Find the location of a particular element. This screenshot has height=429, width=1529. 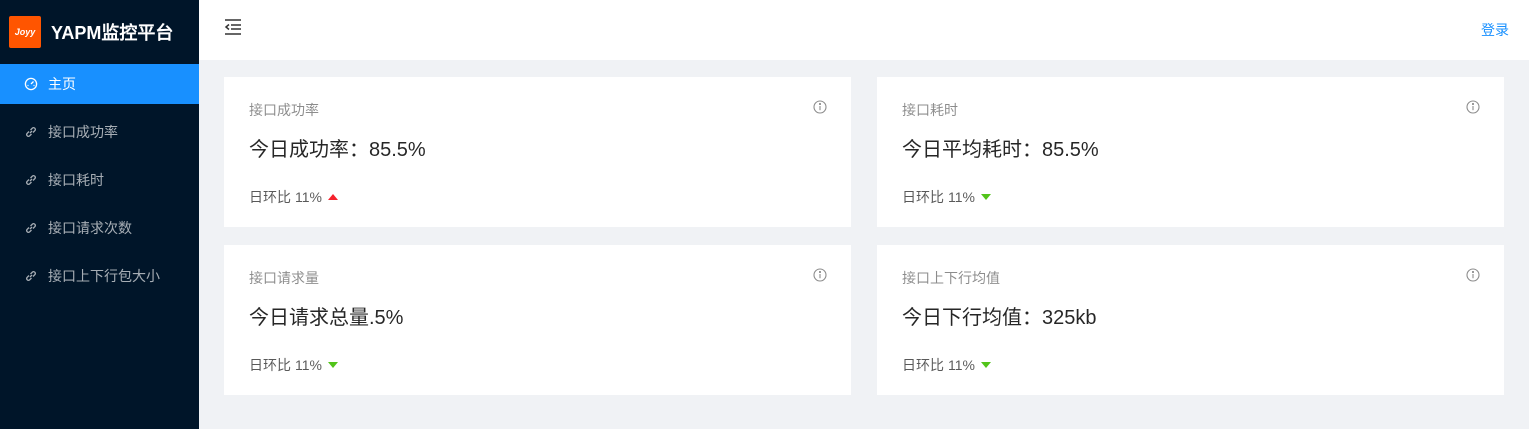

sidebar-menu: 主页 接口成功率 接口耗时 接口请求次数 接口上下行包大小 is located at coordinates (99, 180).